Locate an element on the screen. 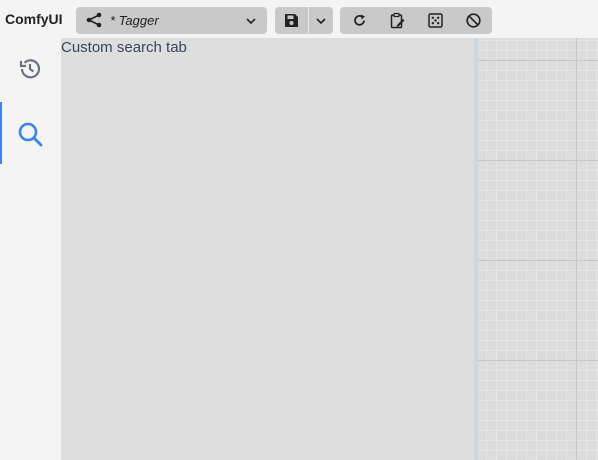 The height and width of the screenshot is (460, 598). save-dropdown-button is located at coordinates (321, 20).